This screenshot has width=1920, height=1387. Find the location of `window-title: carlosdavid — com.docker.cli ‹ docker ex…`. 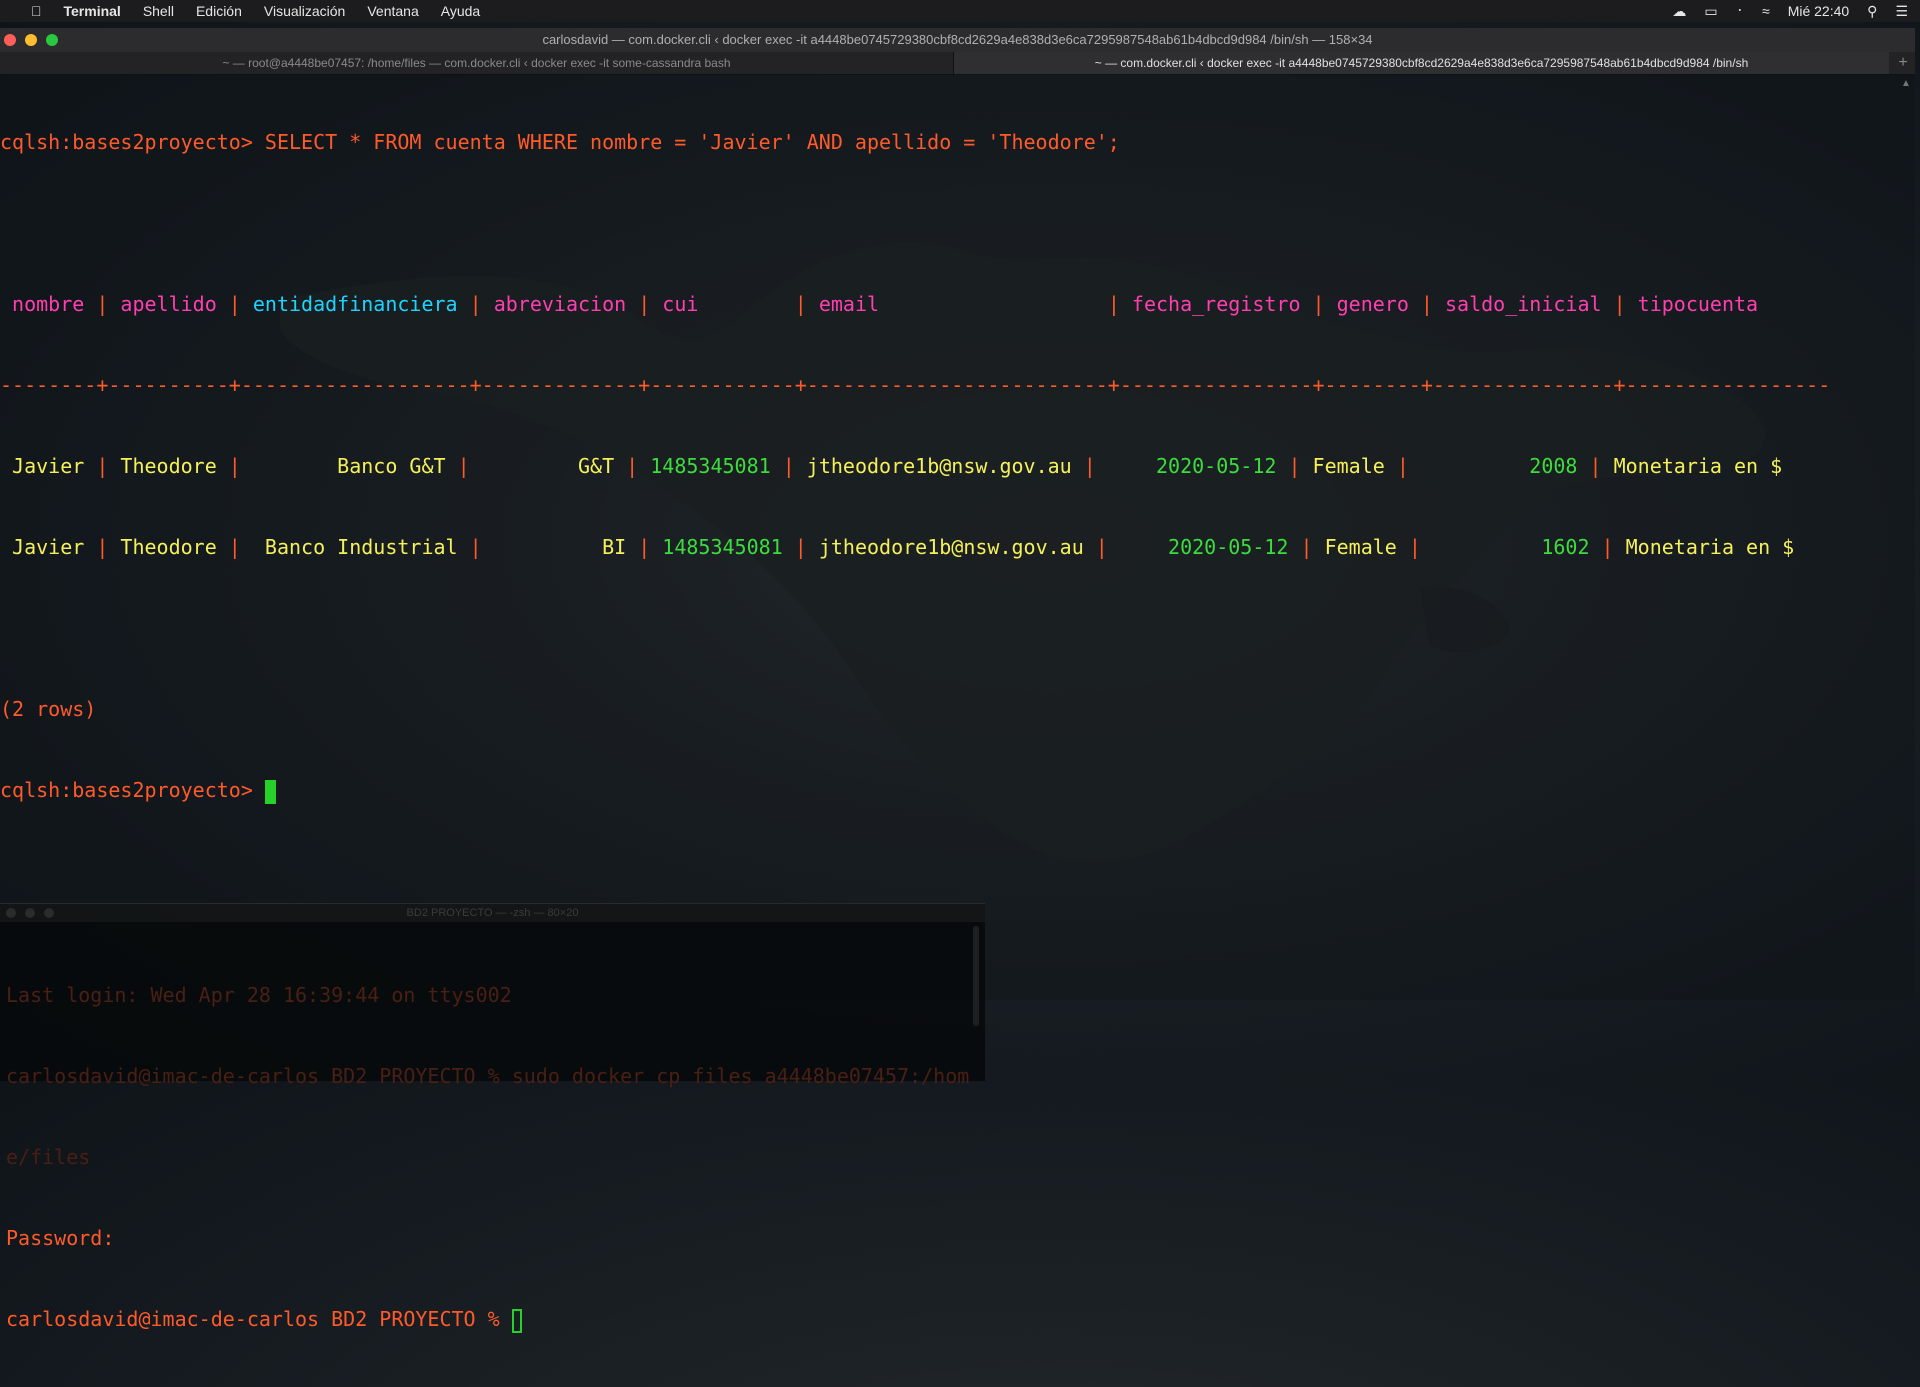

window-title: carlosdavid — com.docker.cli ‹ docker ex… is located at coordinates (957, 39).